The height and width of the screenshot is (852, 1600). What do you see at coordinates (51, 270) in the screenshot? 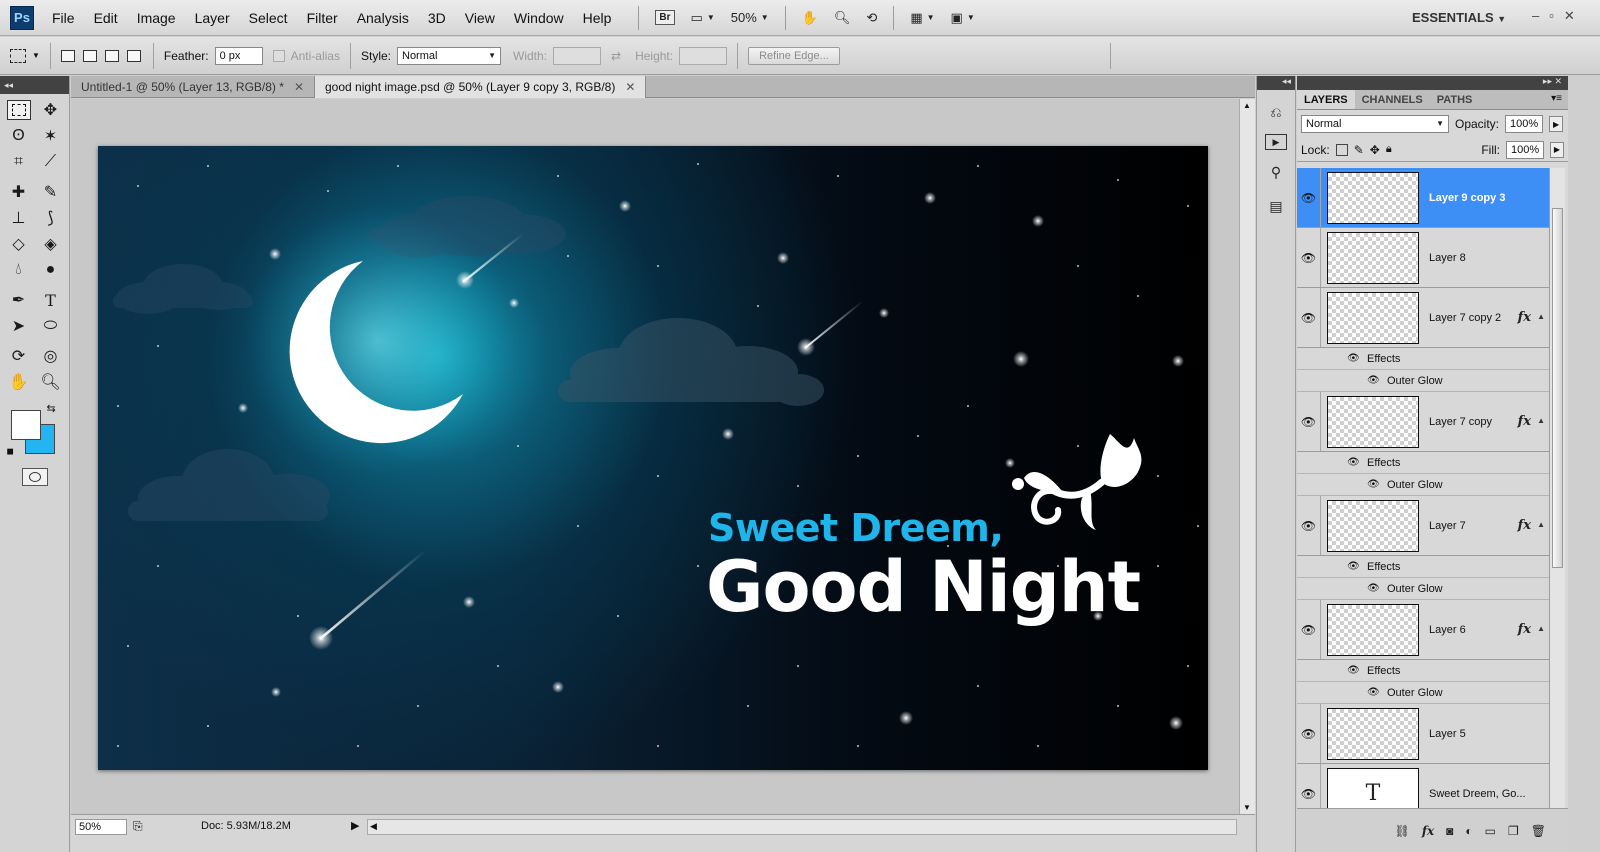
I see `dodge-tool-icon: ●` at bounding box center [51, 270].